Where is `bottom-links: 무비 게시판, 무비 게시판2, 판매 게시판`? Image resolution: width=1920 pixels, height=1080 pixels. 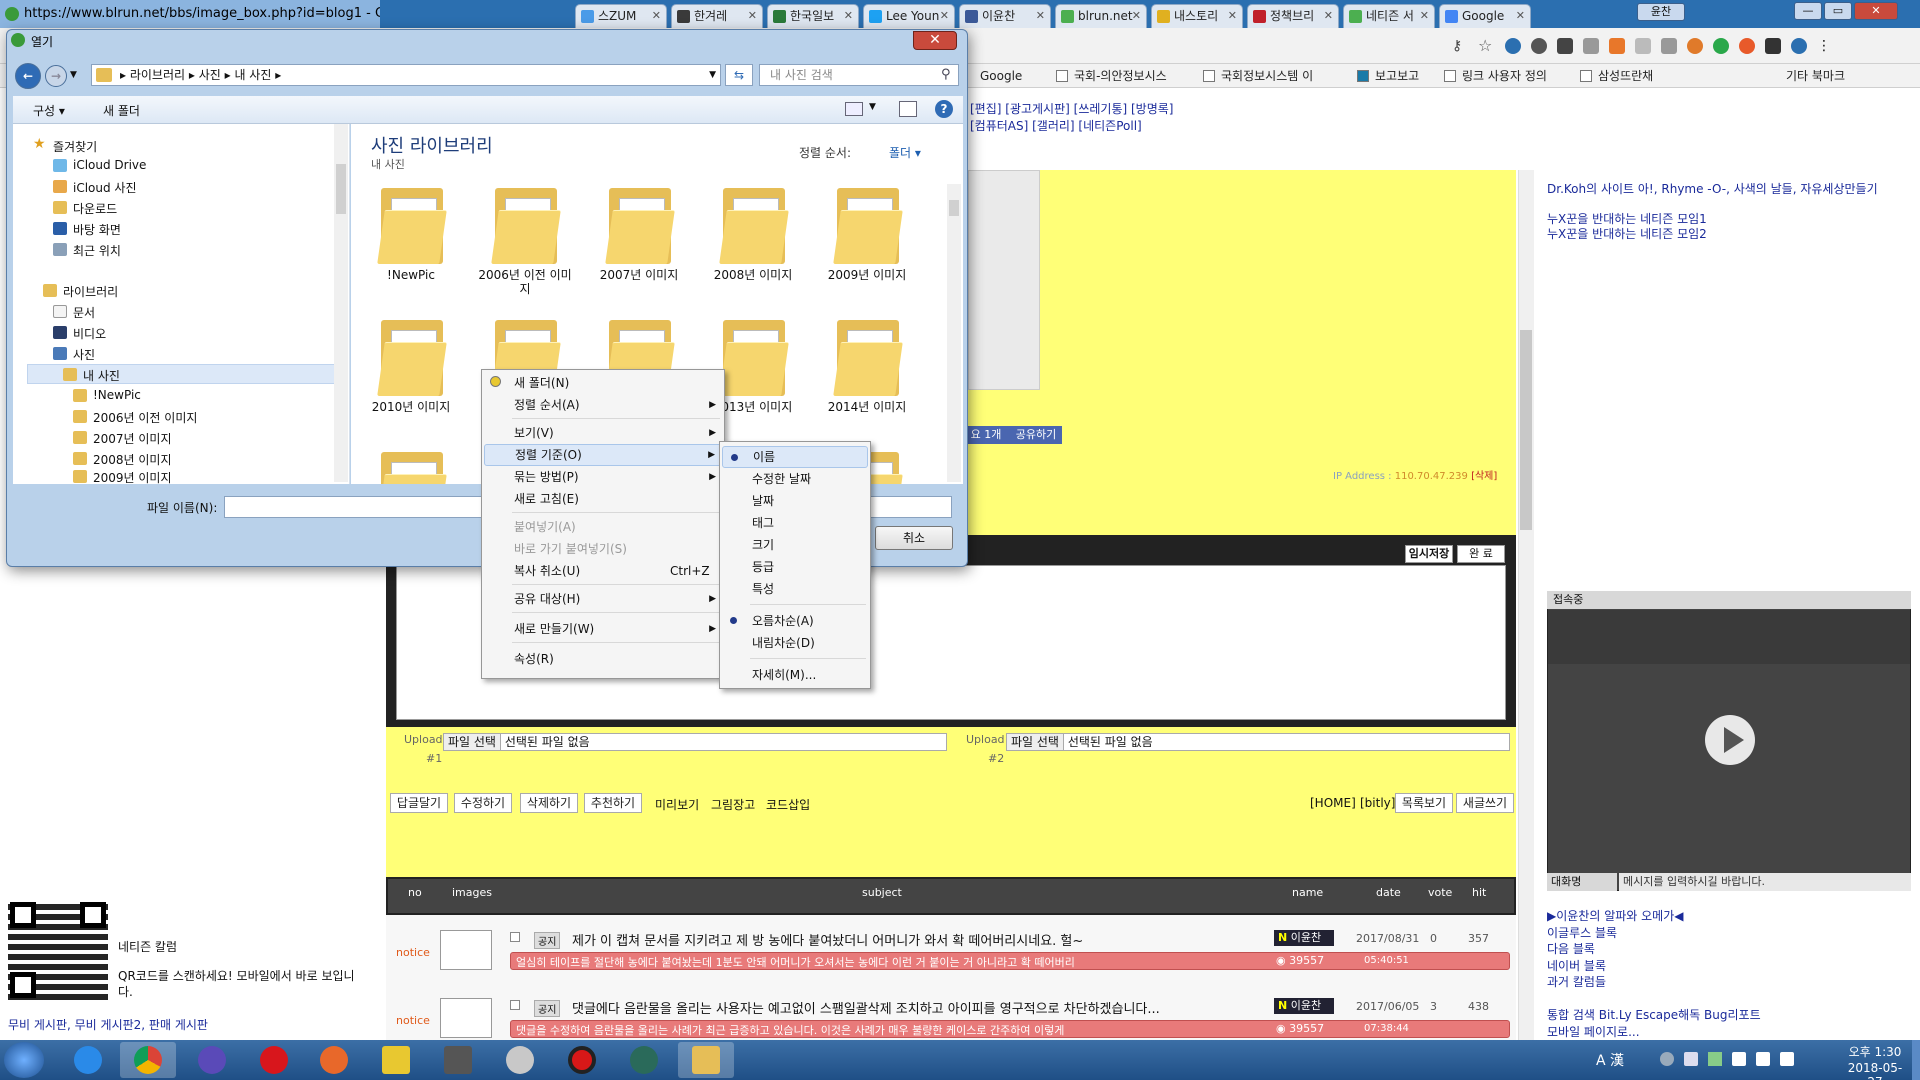 bottom-links: 무비 게시판, 무비 게시판2, 판매 게시판 is located at coordinates (108, 1024).